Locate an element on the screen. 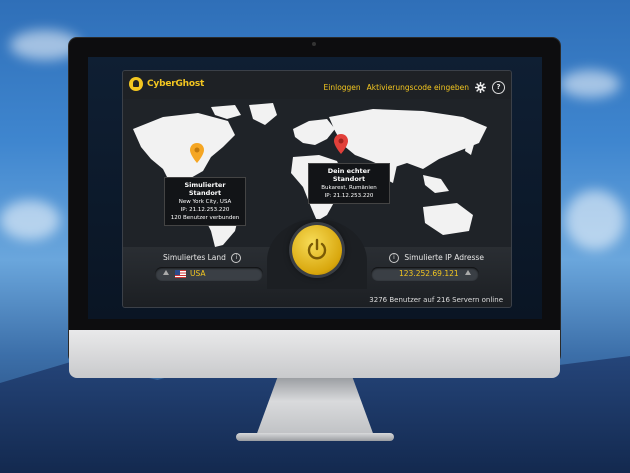 The image size is (630, 473). camera-icon is located at coordinates (314, 44).